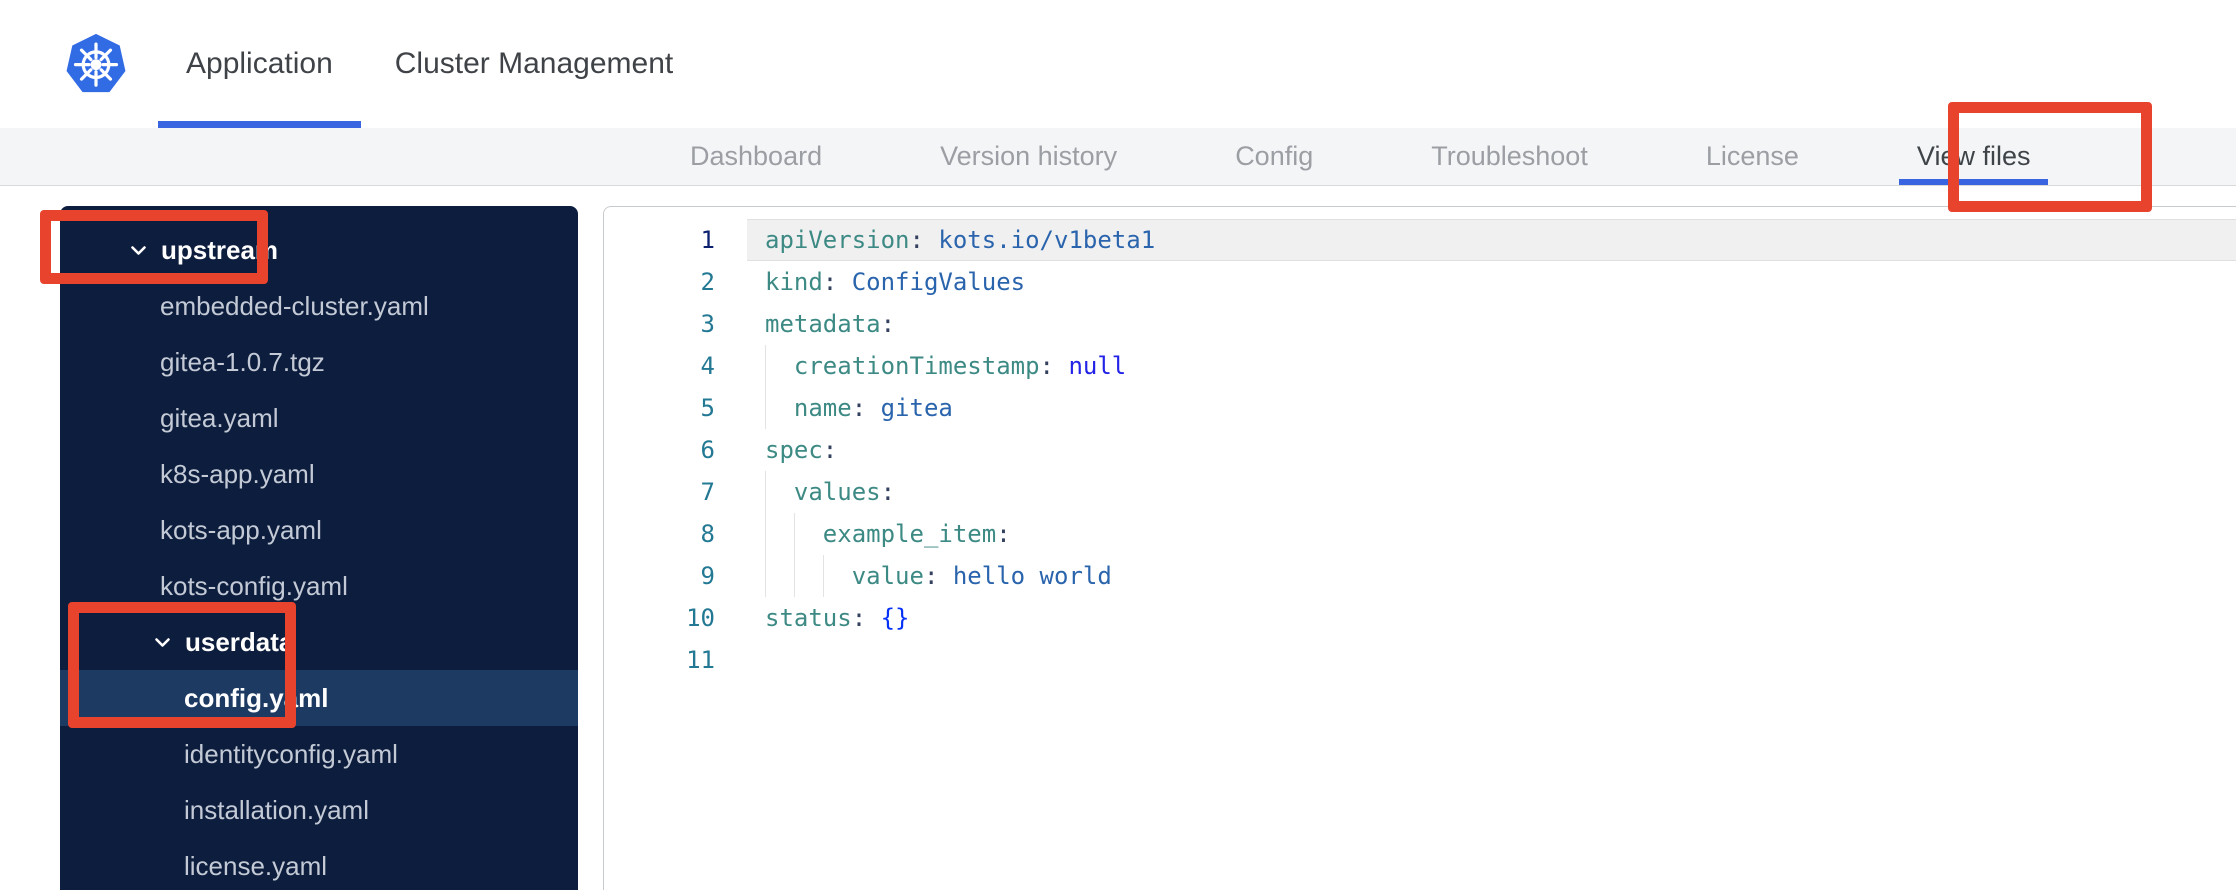 The image size is (2236, 890). Describe the element at coordinates (895, 618) in the screenshot. I see `yaml-value: {}` at that location.